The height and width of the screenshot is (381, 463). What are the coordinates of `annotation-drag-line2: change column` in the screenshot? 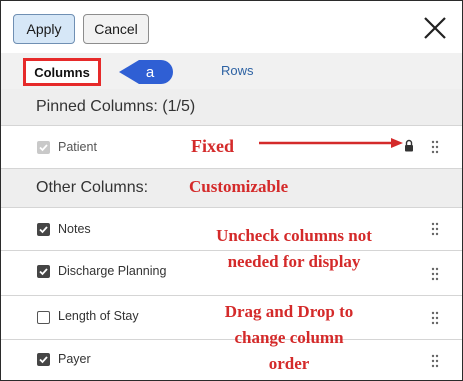 It's located at (289, 337).